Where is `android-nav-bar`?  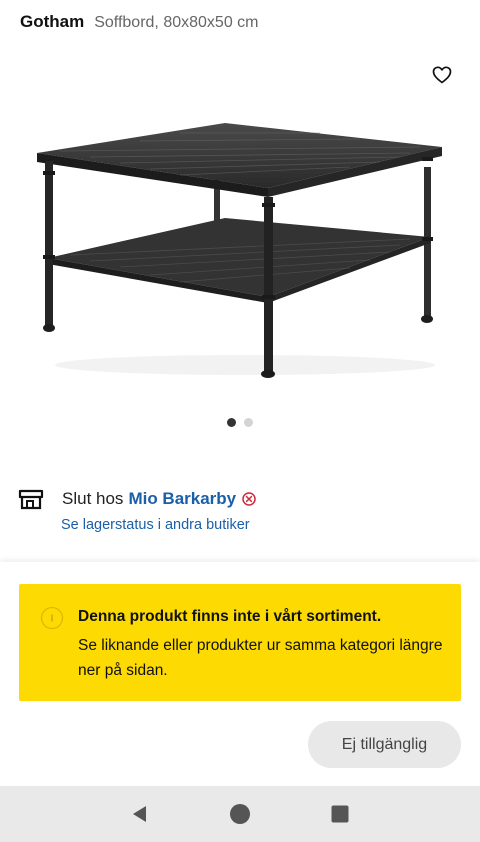 android-nav-bar is located at coordinates (240, 814).